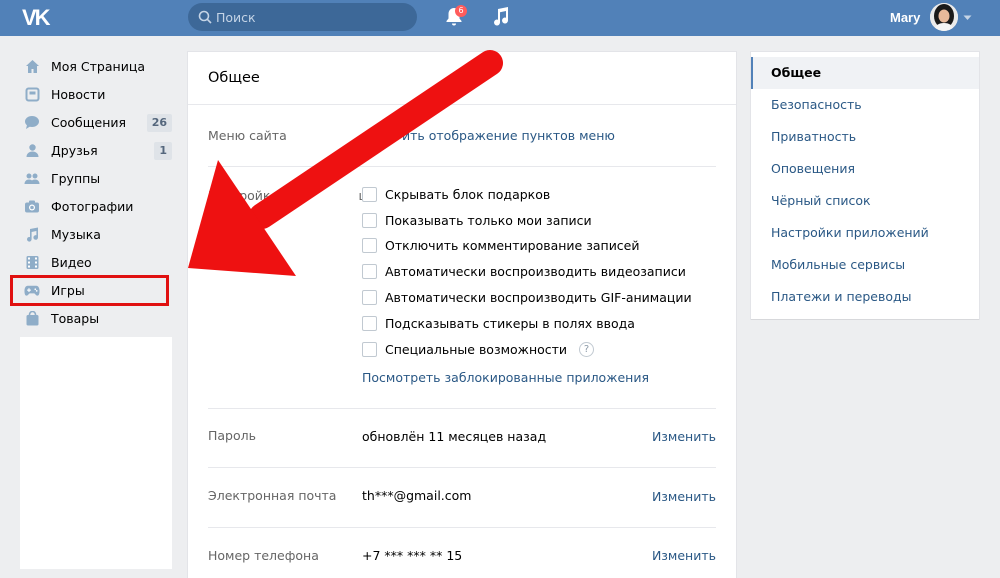 The image size is (1000, 578). I want to click on settings-tab-security: Безопасность, so click(865, 105).